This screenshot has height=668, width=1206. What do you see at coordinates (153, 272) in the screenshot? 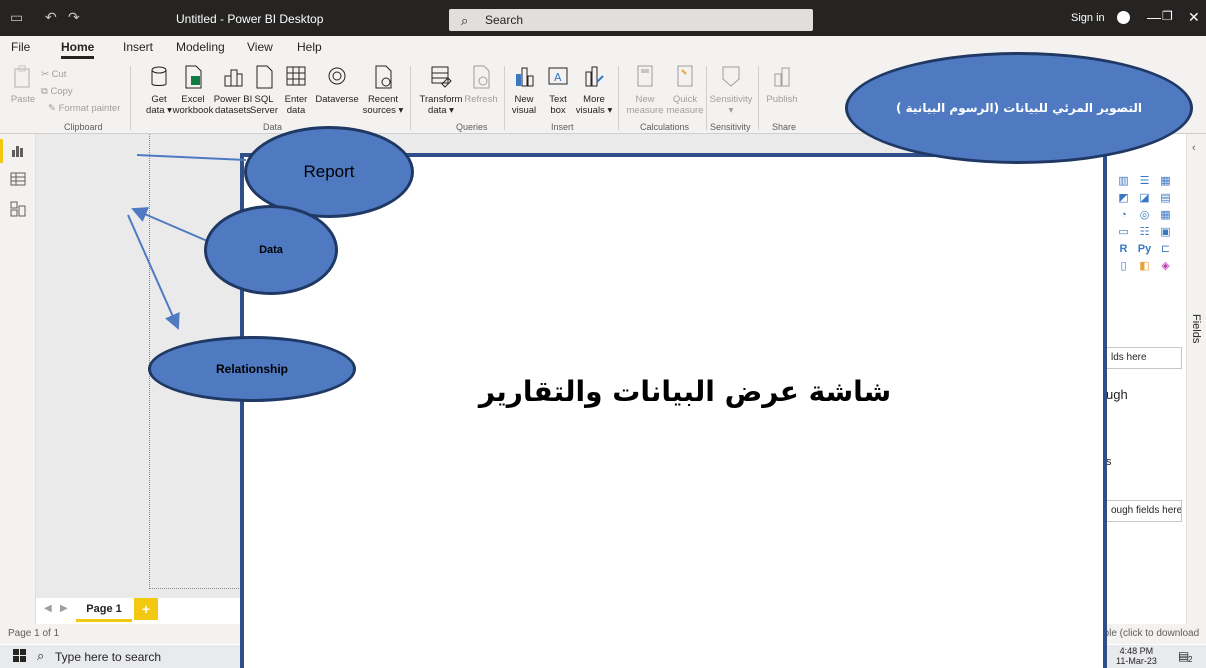
I see `relationship-arrow` at bounding box center [153, 272].